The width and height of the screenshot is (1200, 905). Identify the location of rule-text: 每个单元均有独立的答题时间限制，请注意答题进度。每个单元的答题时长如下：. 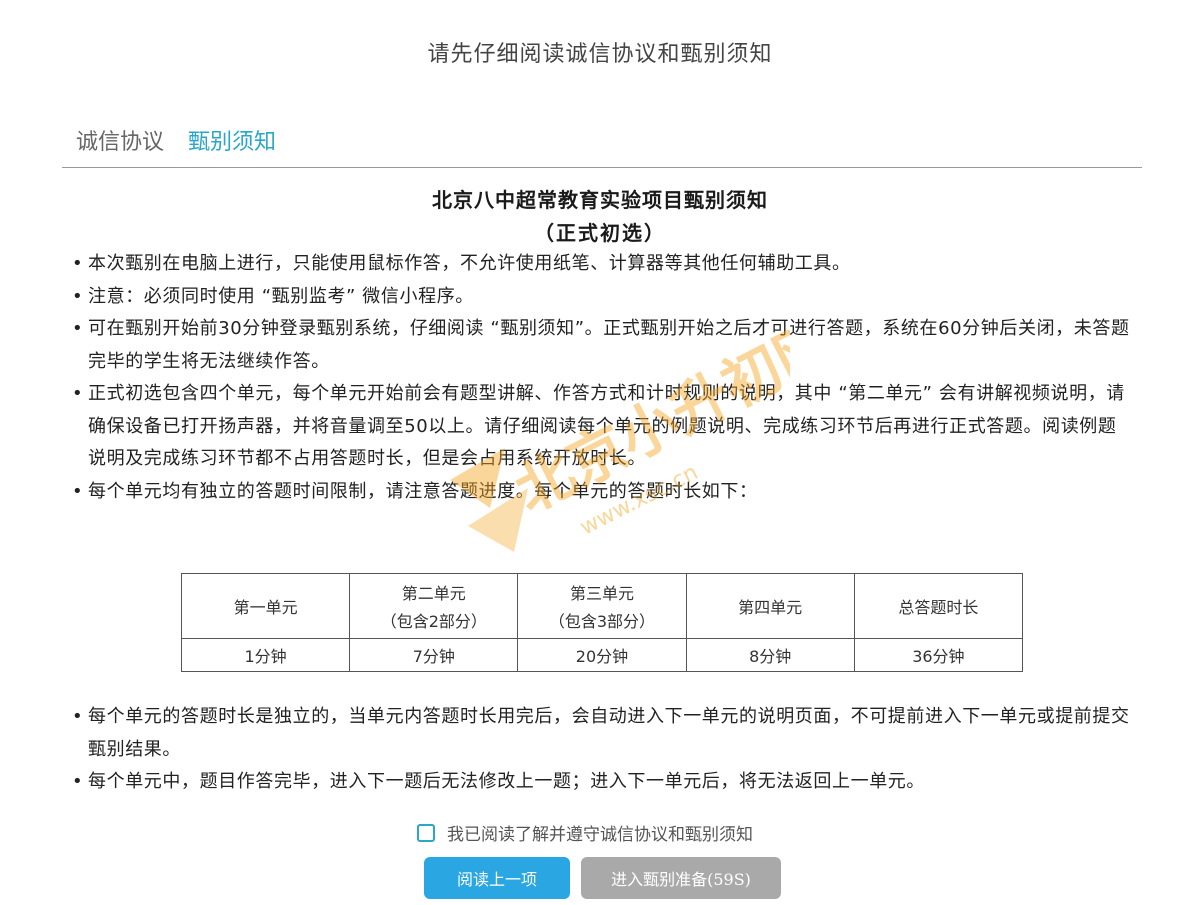
(423, 491).